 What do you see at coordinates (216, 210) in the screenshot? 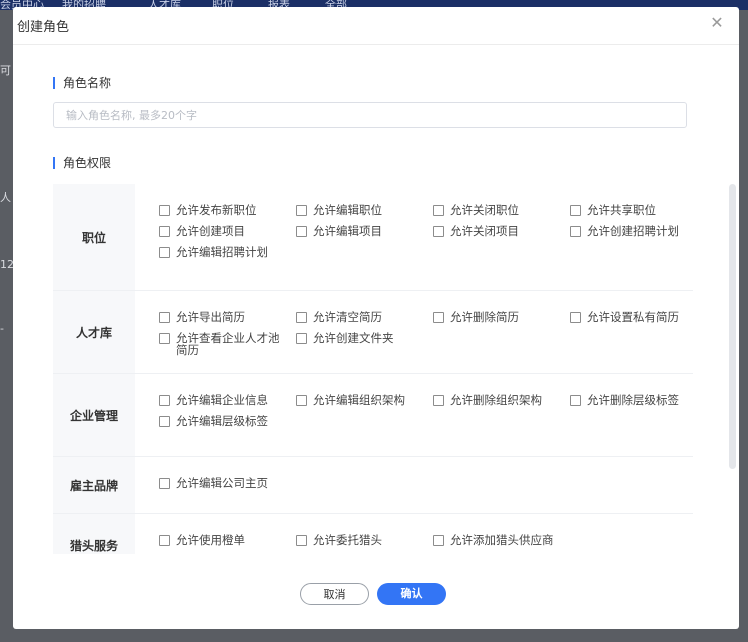
I see `permission-option-label: 允许发布新职位` at bounding box center [216, 210].